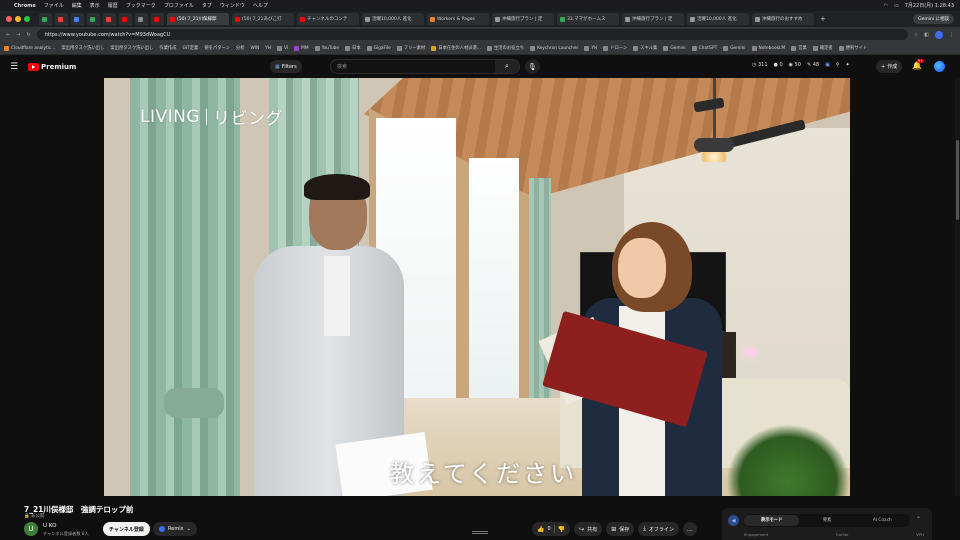 Image resolution: width=960 pixels, height=540 pixels. Describe the element at coordinates (933, 19) in the screenshot. I see `gemini-button: Gemini に相談` at that location.